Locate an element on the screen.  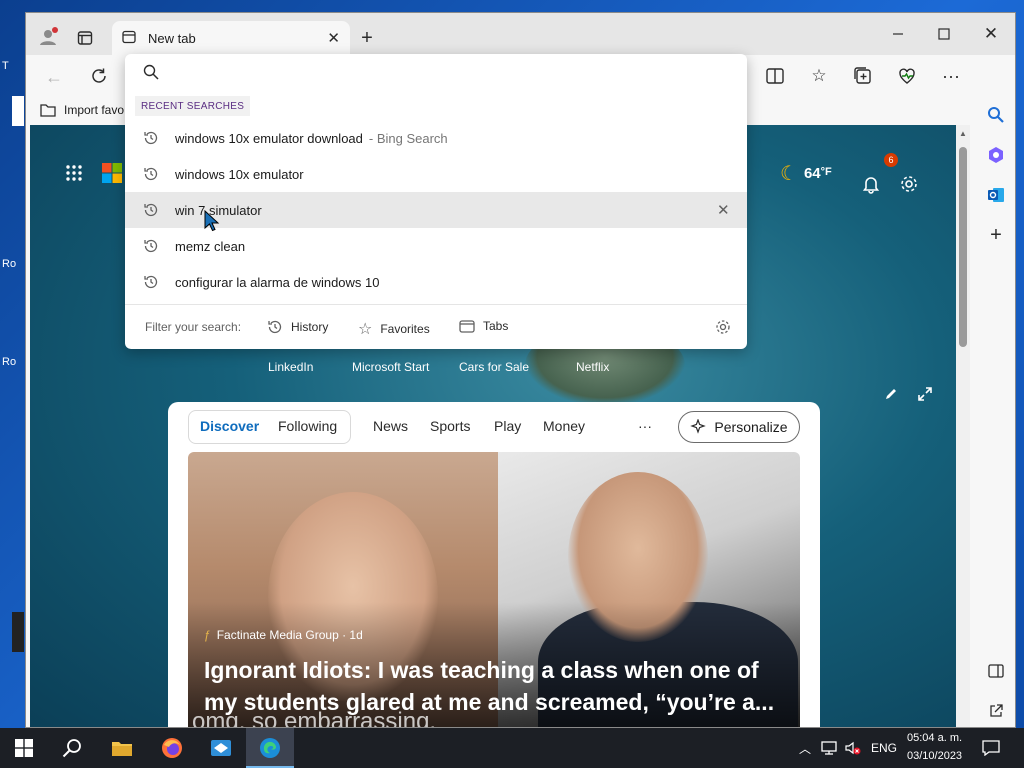
address-input is located at coordinates (451, 73).